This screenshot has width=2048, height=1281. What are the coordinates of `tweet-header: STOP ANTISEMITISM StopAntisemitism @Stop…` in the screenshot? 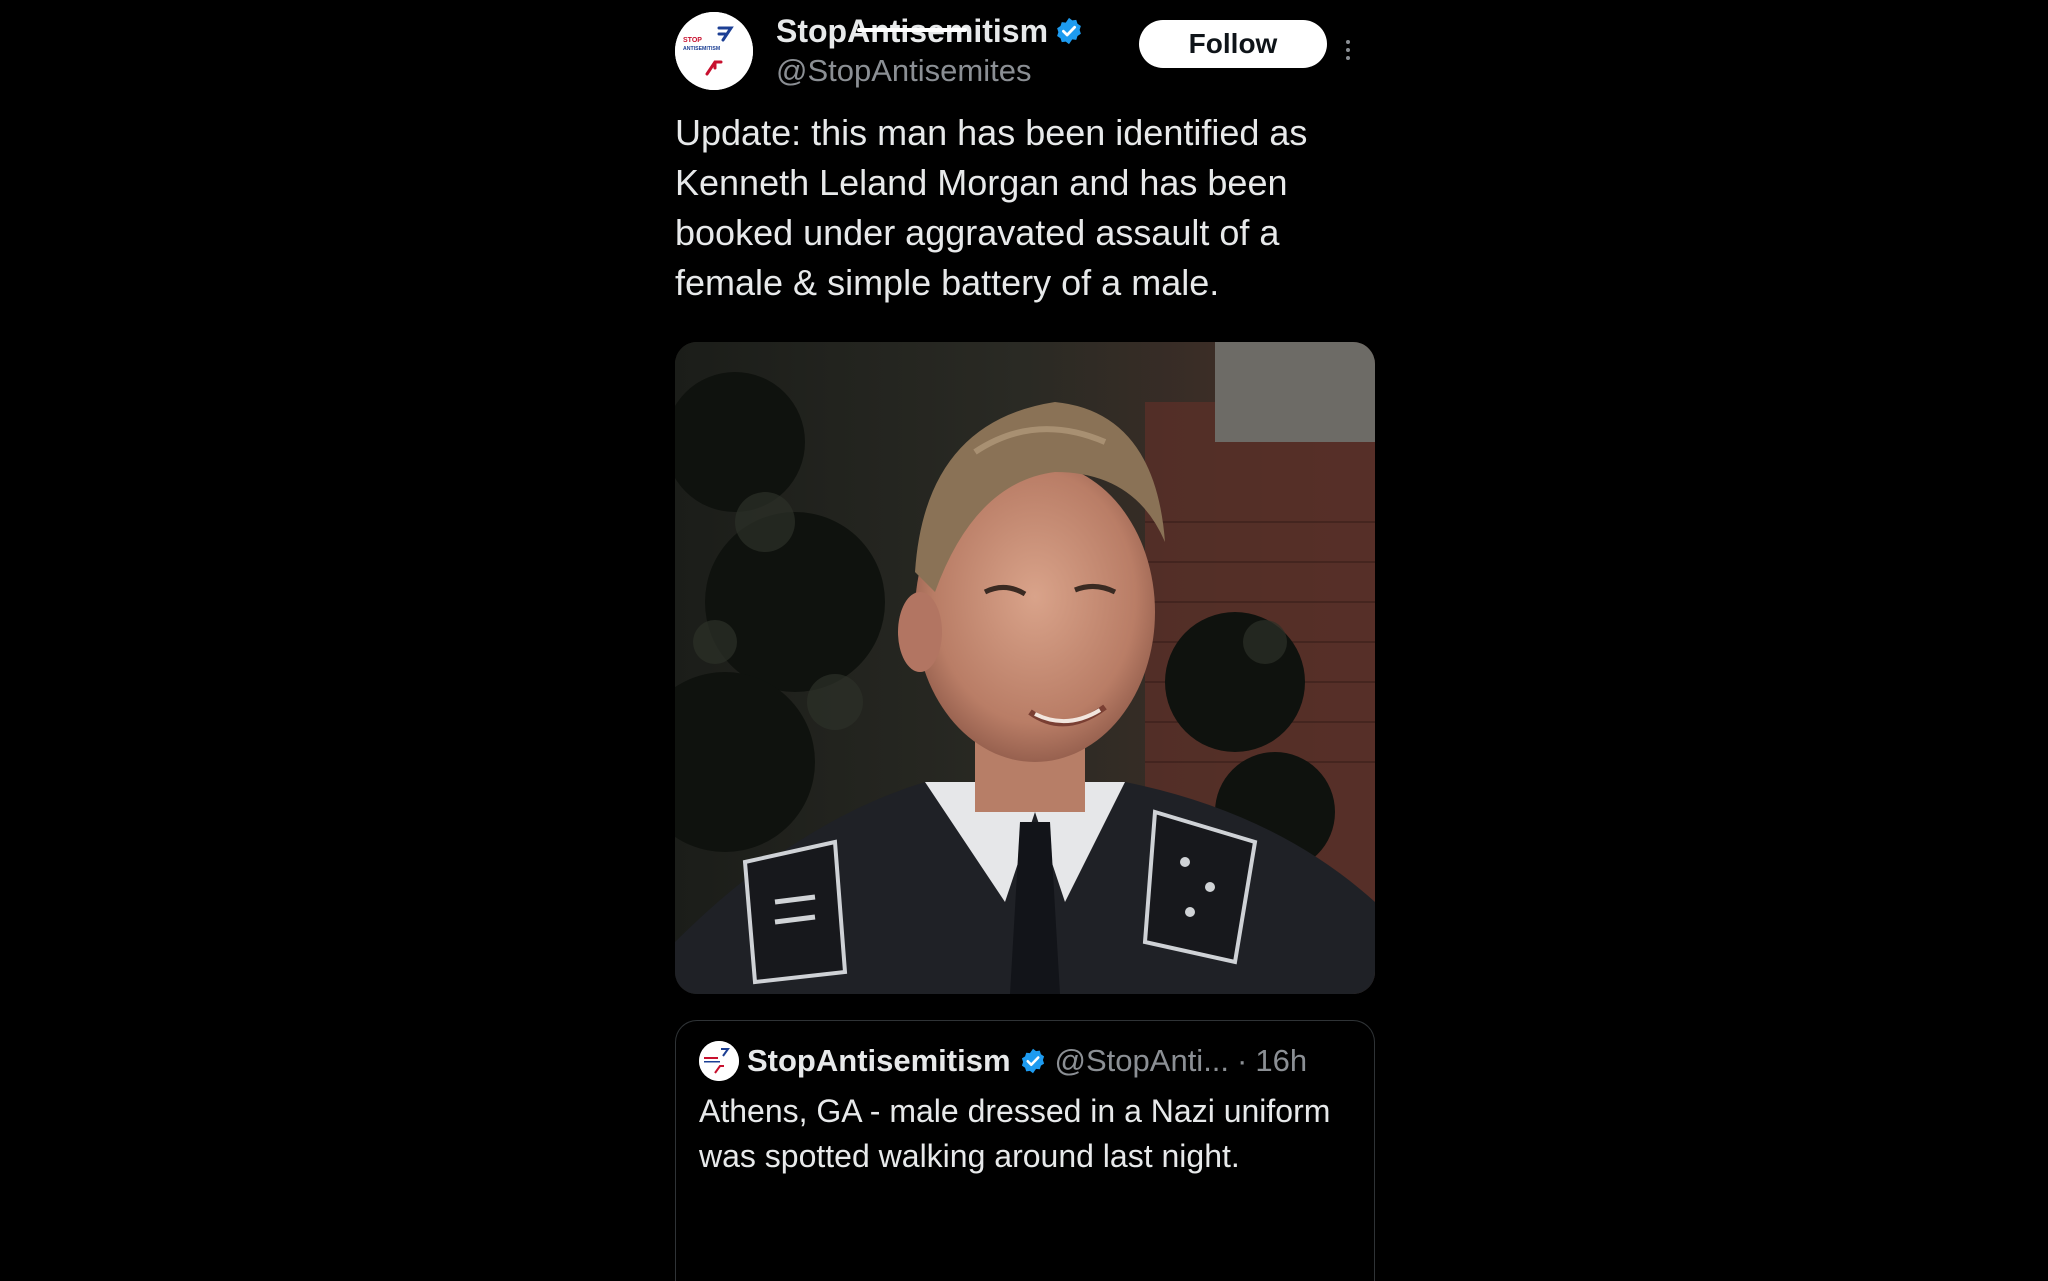 It's located at (1025, 52).